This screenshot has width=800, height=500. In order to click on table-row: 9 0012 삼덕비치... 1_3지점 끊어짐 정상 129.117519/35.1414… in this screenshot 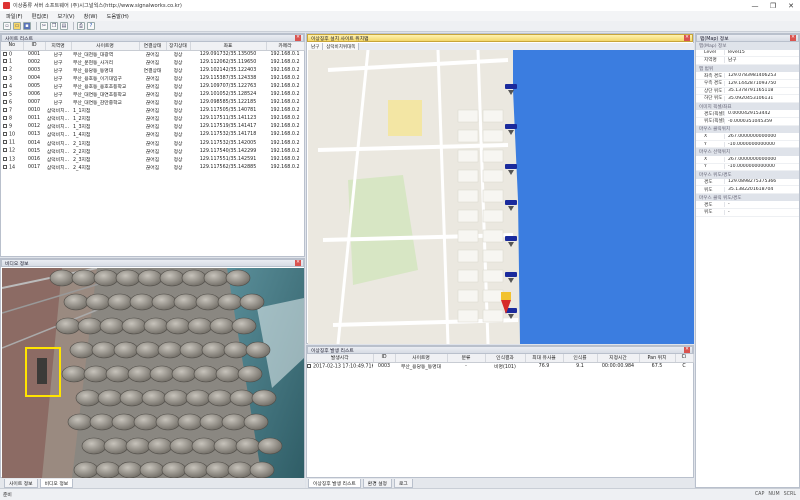, I will do `click(152, 127)`.